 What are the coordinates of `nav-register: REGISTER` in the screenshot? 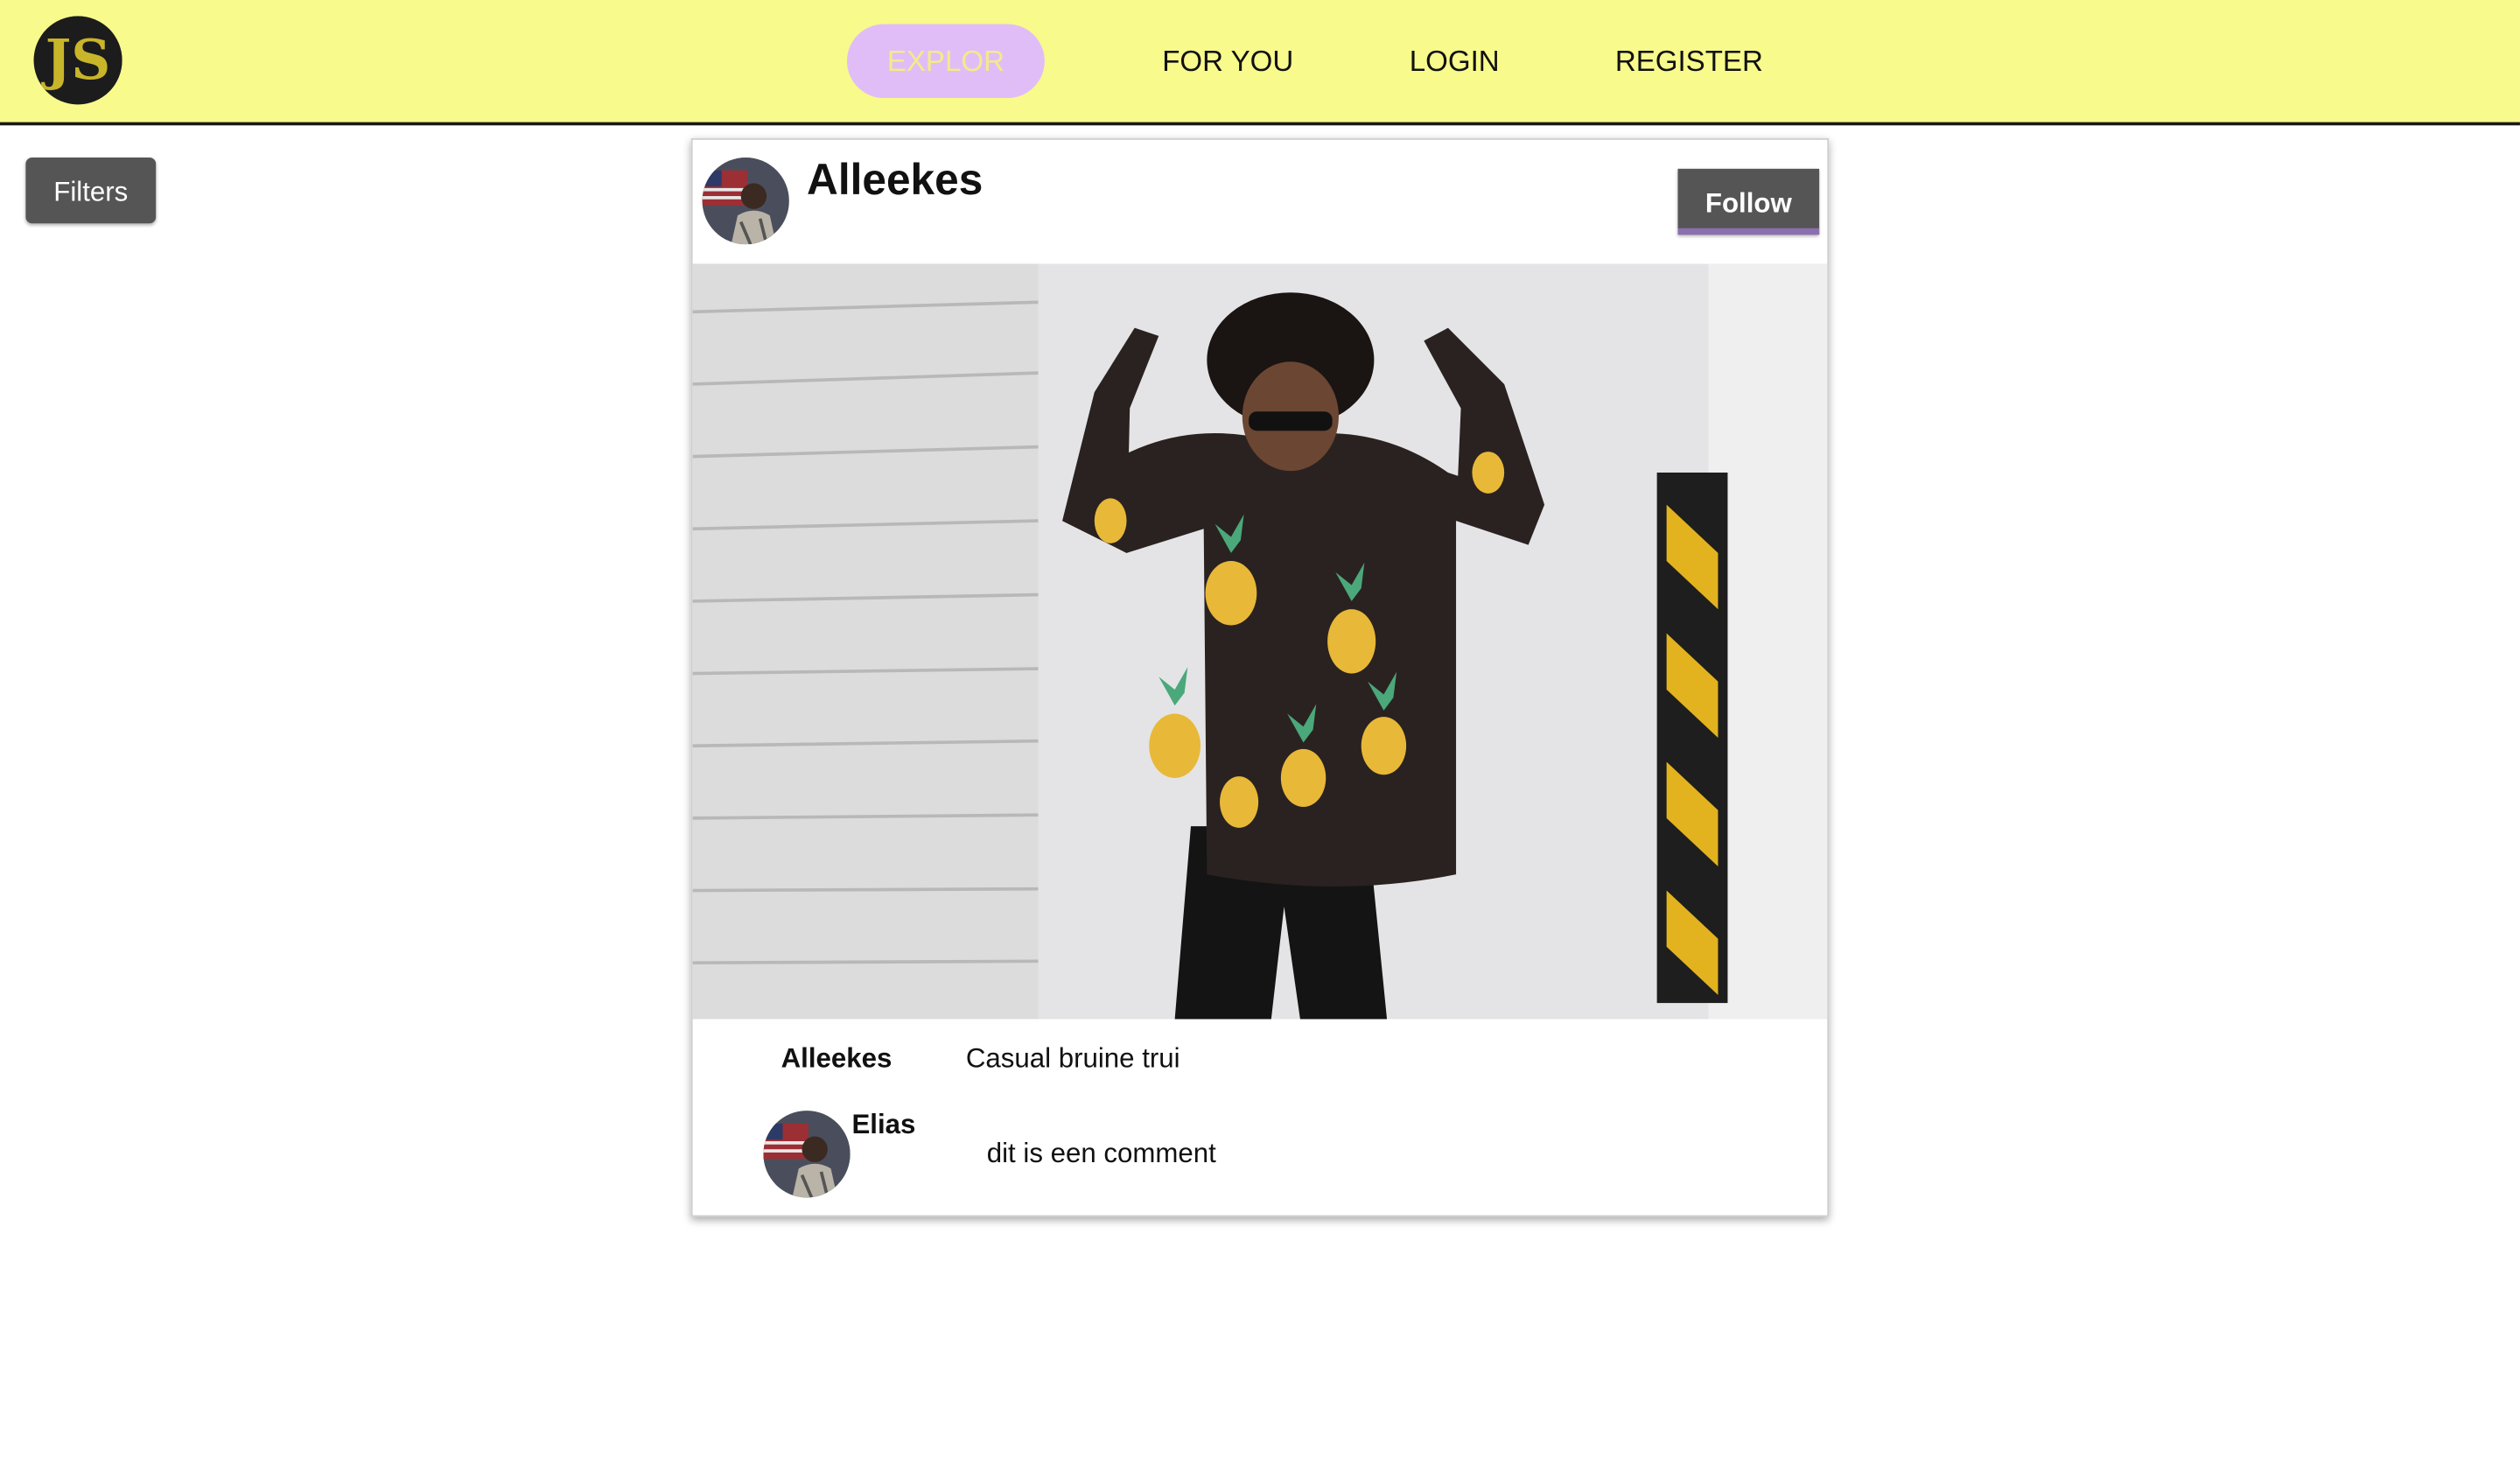 It's located at (1688, 62).